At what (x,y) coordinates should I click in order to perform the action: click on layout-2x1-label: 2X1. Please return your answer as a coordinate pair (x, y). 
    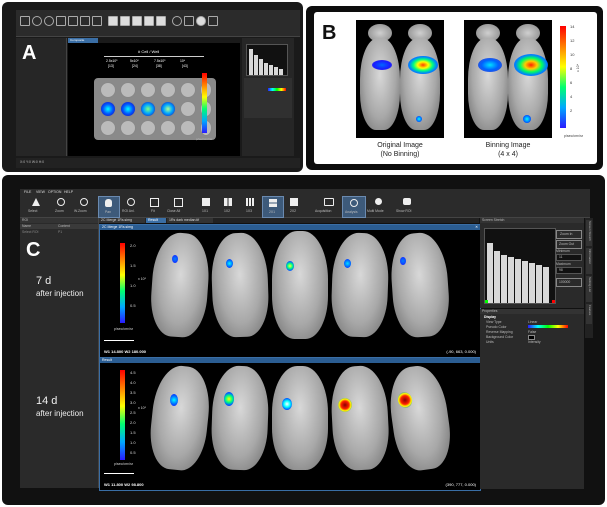
    Looking at the image, I should click on (272, 212).